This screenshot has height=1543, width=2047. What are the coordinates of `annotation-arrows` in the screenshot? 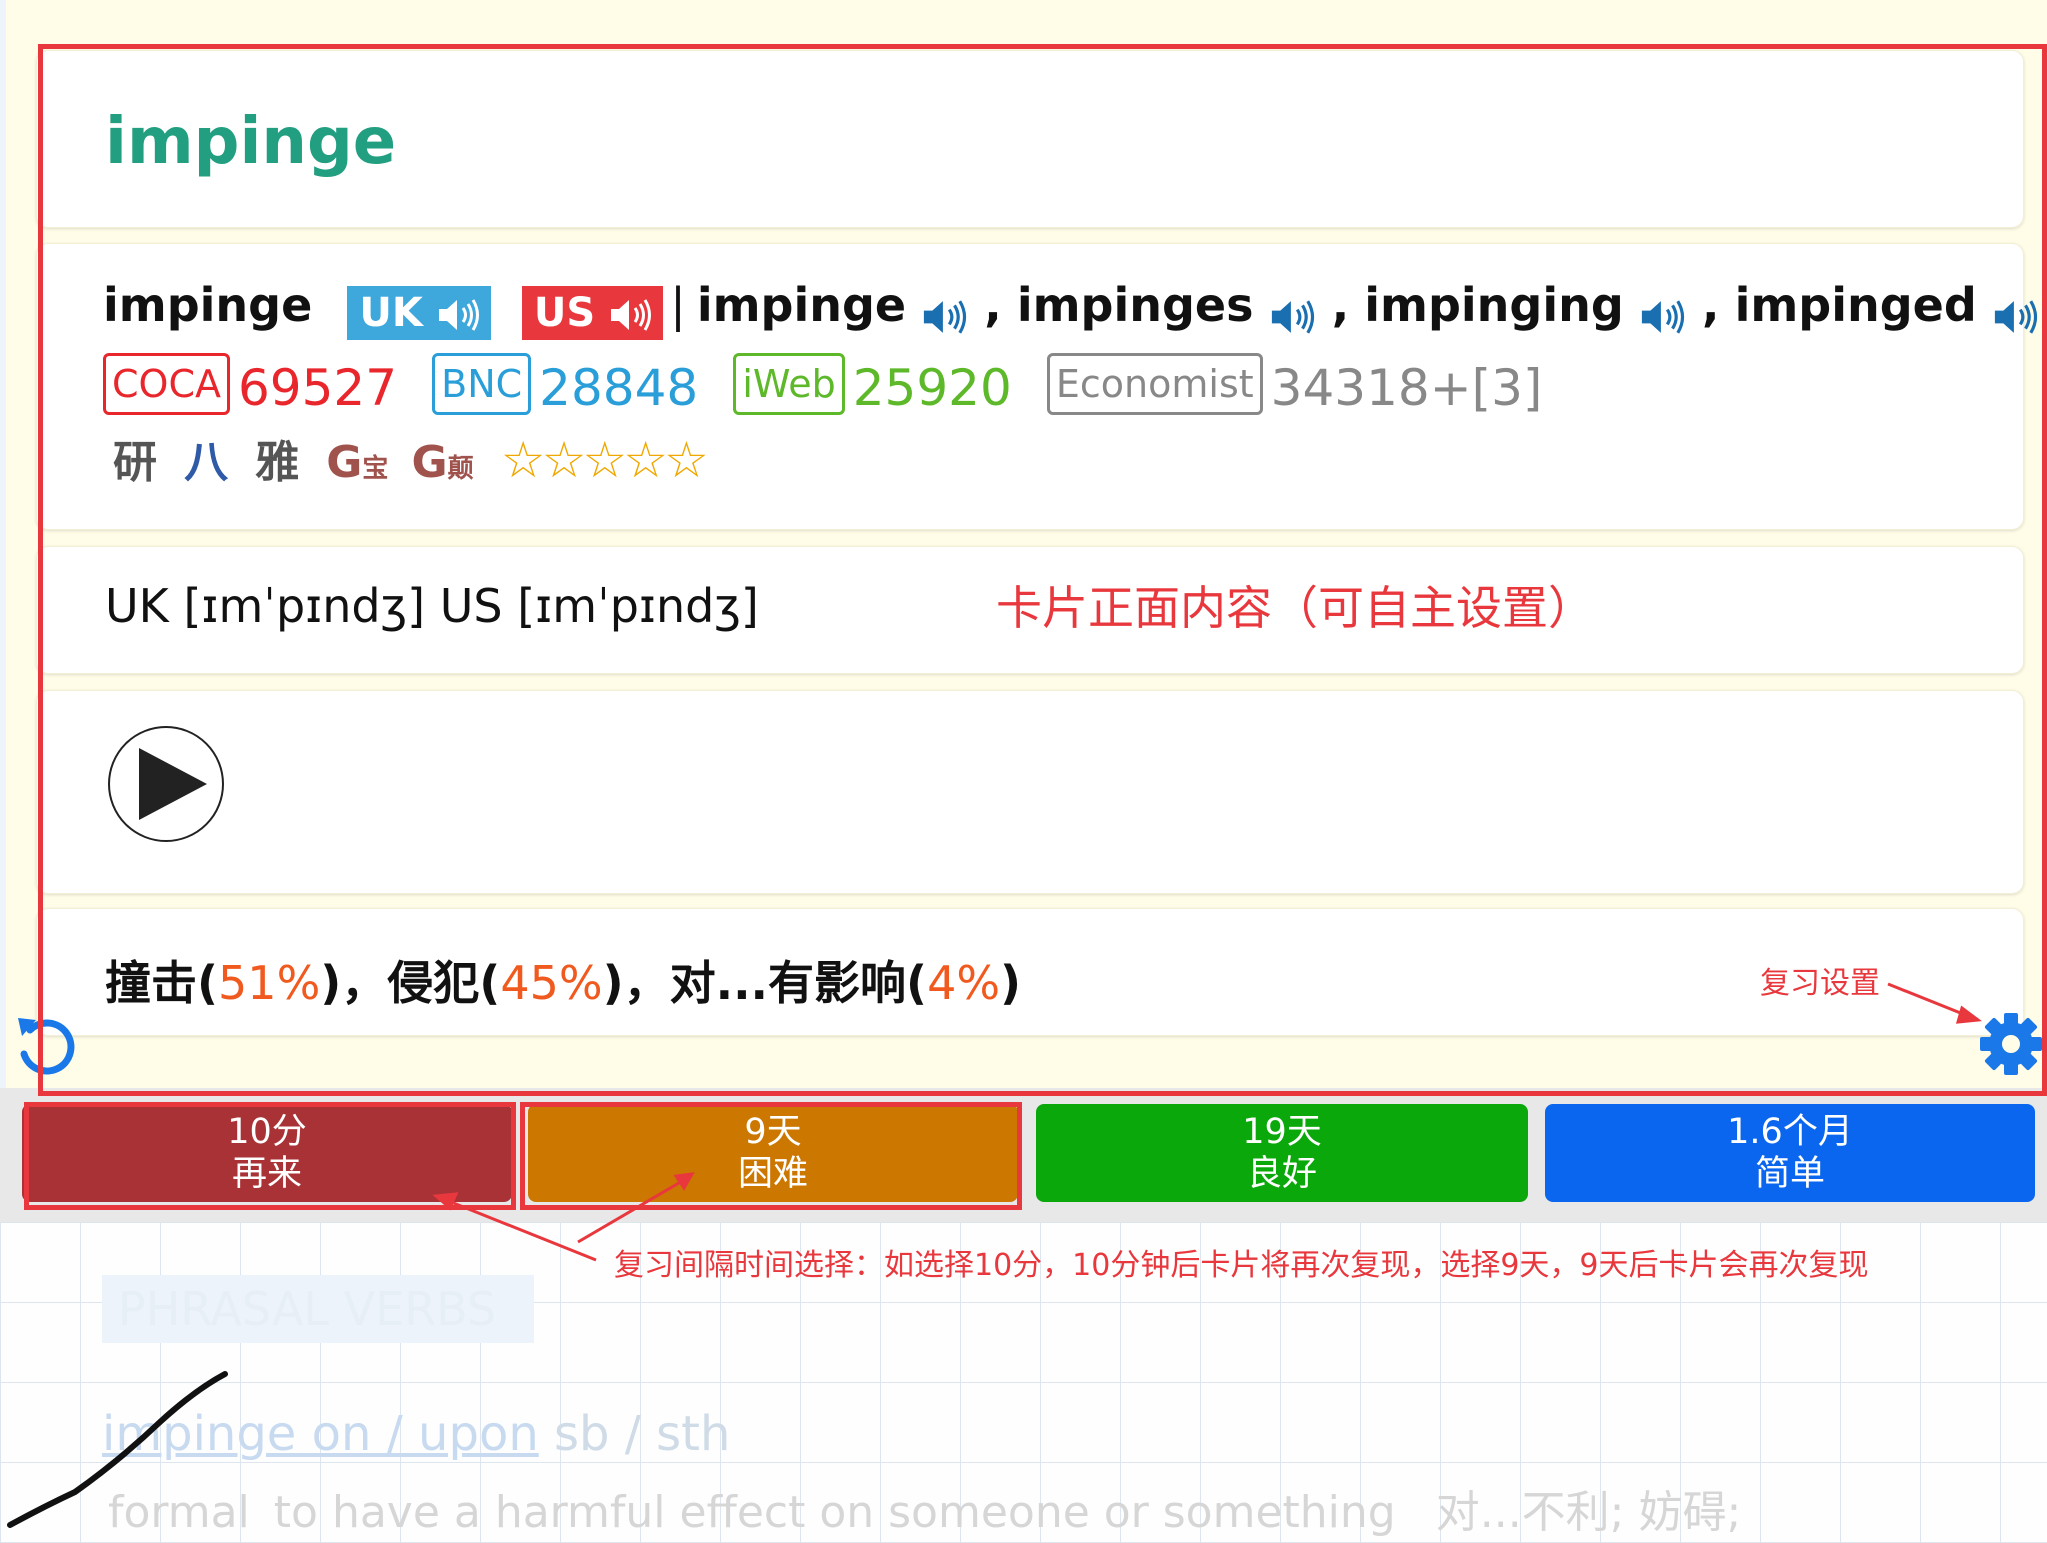 It's located at (1207, 1122).